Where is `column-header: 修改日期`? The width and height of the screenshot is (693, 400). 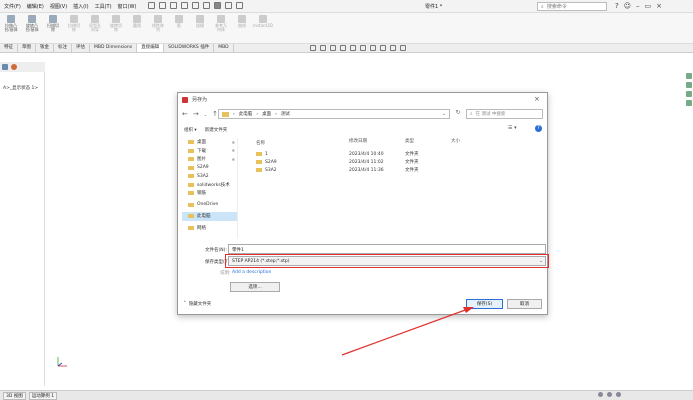 column-header: 修改日期 is located at coordinates (377, 142).